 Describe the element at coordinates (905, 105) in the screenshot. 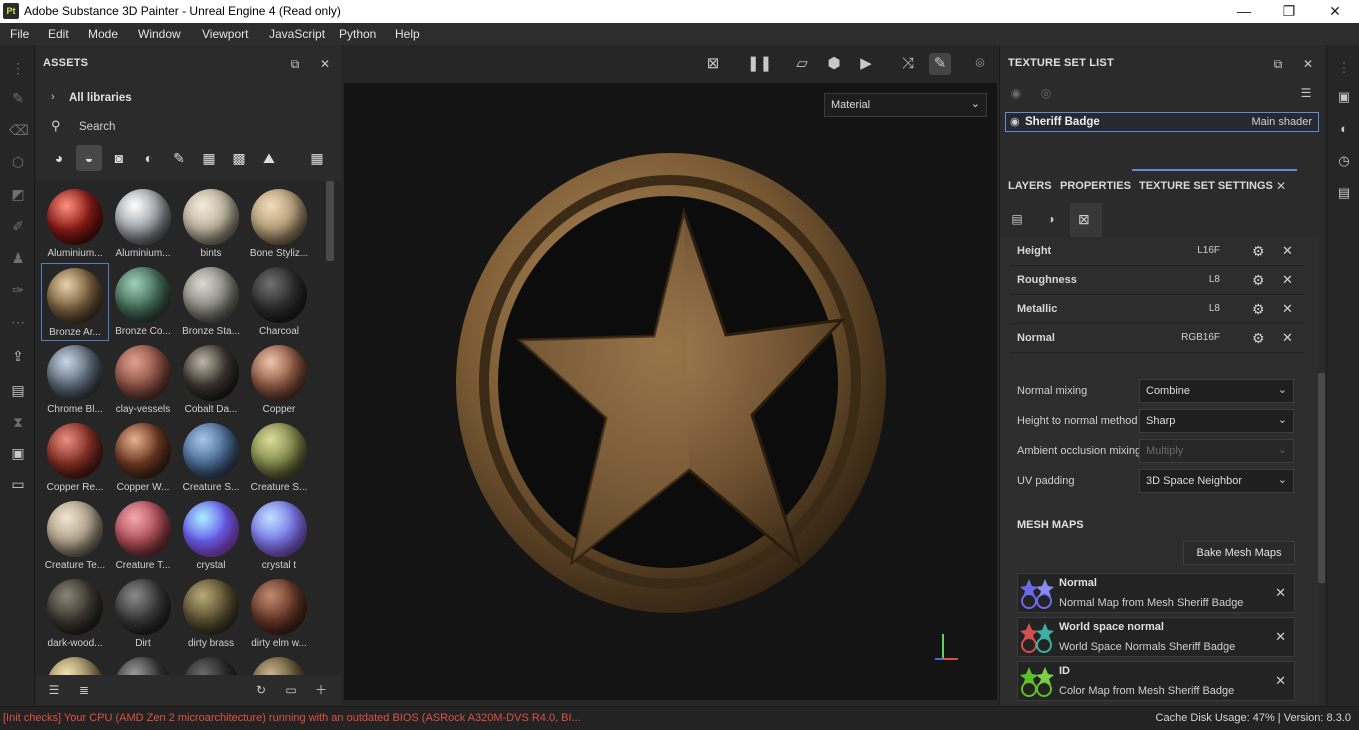

I see `display-mode-dropdown: Material ⌄` at that location.